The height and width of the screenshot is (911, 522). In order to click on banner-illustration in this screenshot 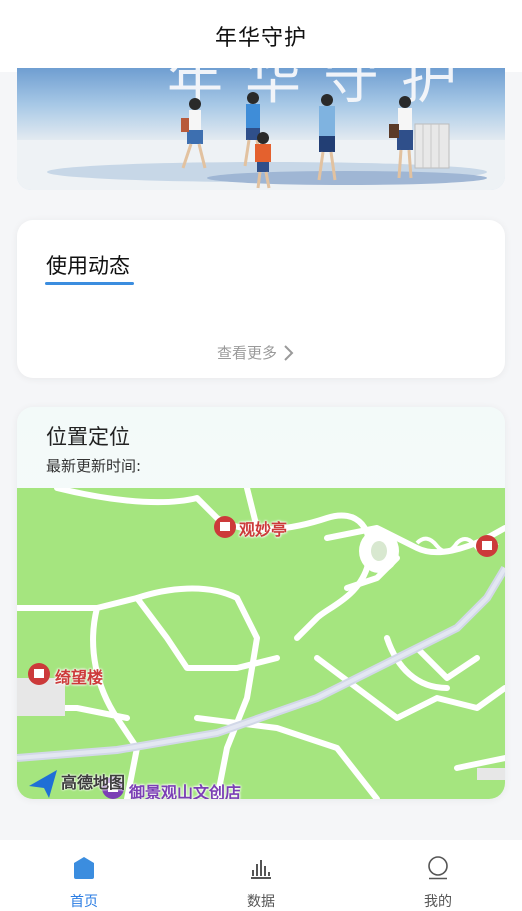, I will do `click(261, 141)`.